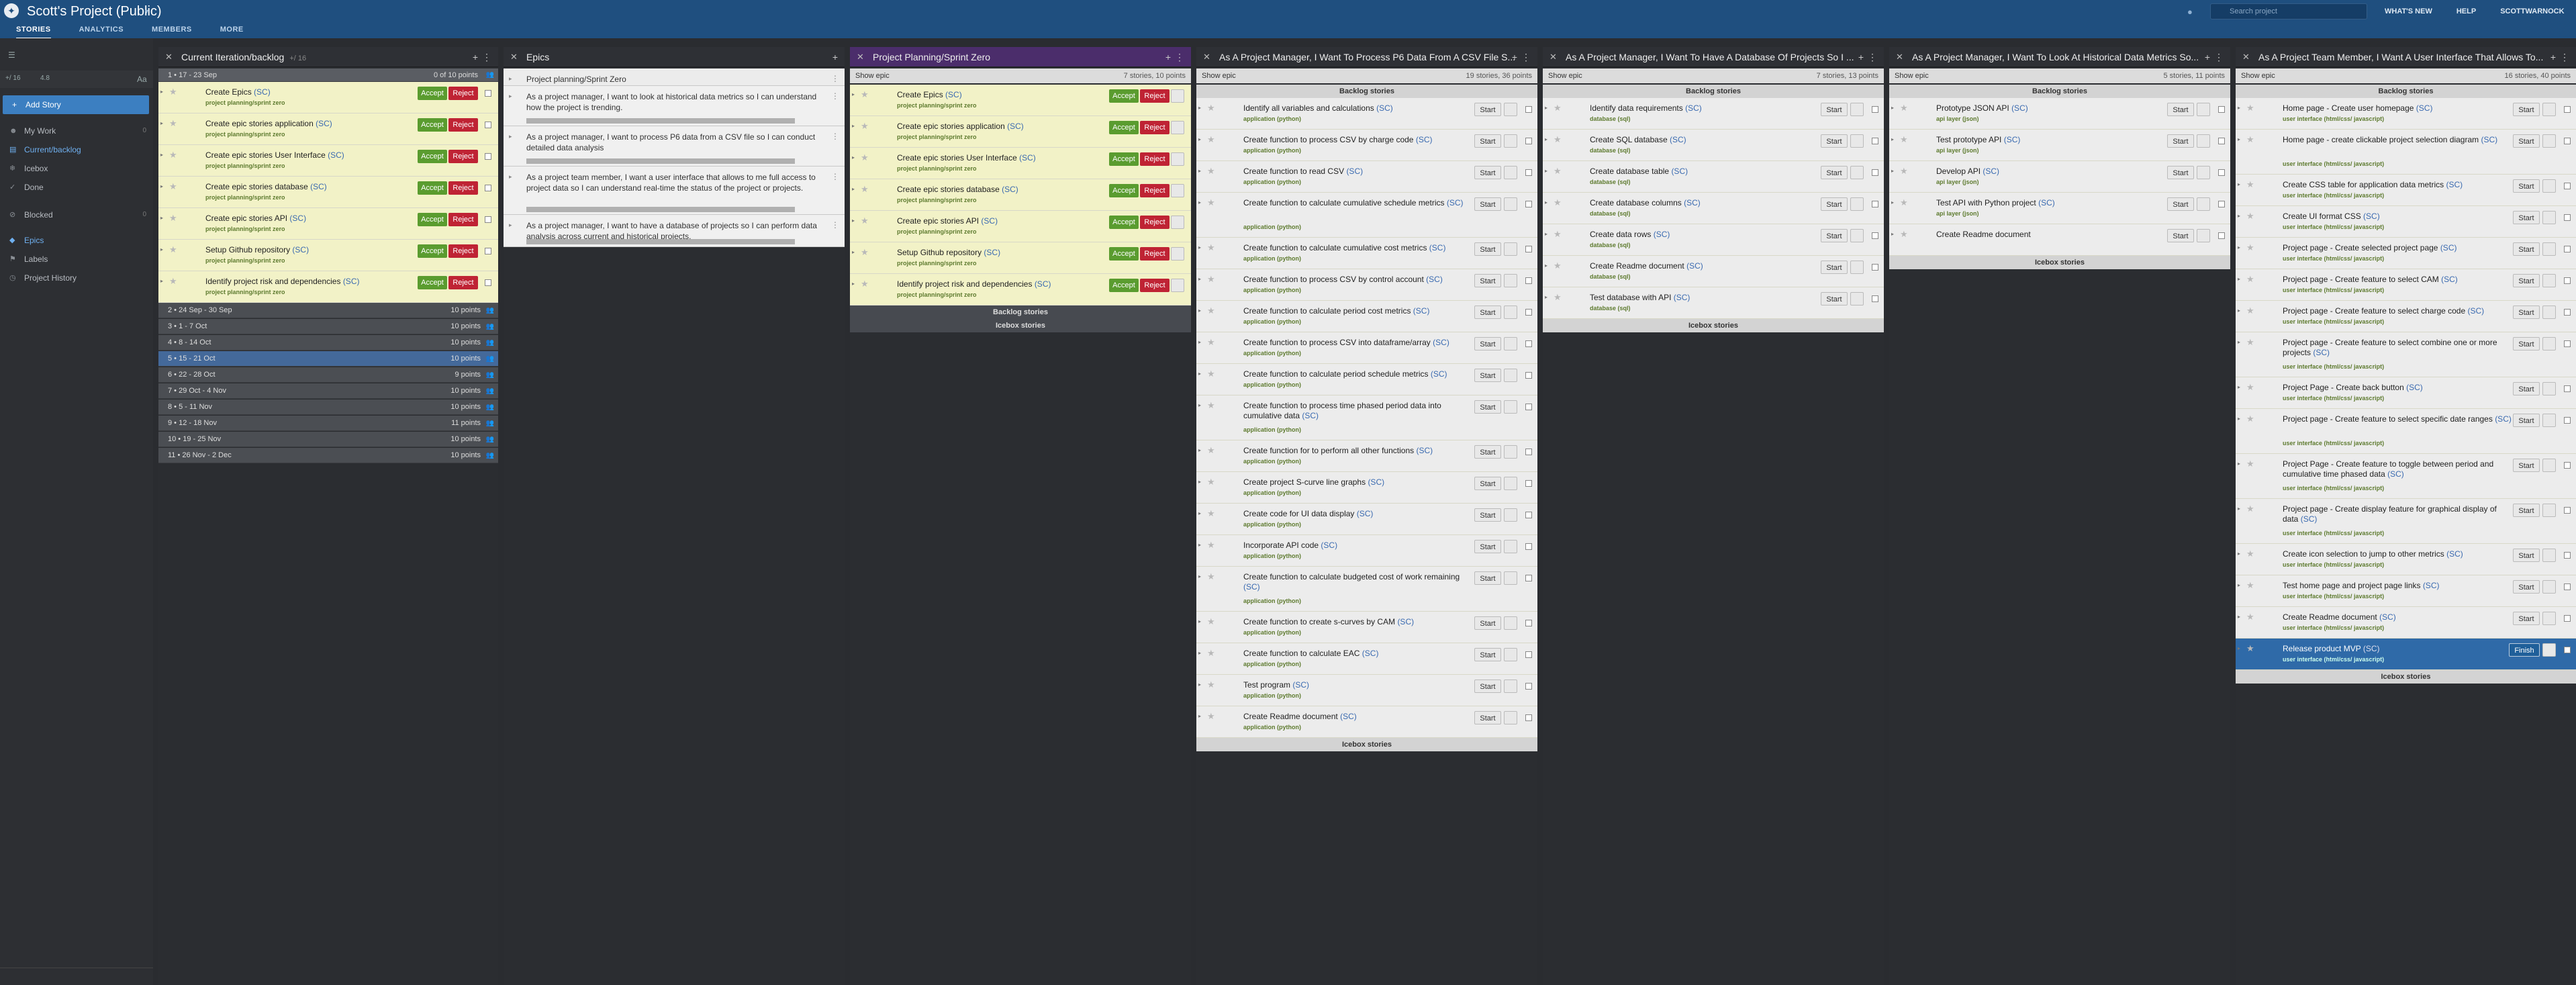 The width and height of the screenshot is (2576, 985). What do you see at coordinates (1957, 150) in the screenshot?
I see `story-label: api layer (json)` at bounding box center [1957, 150].